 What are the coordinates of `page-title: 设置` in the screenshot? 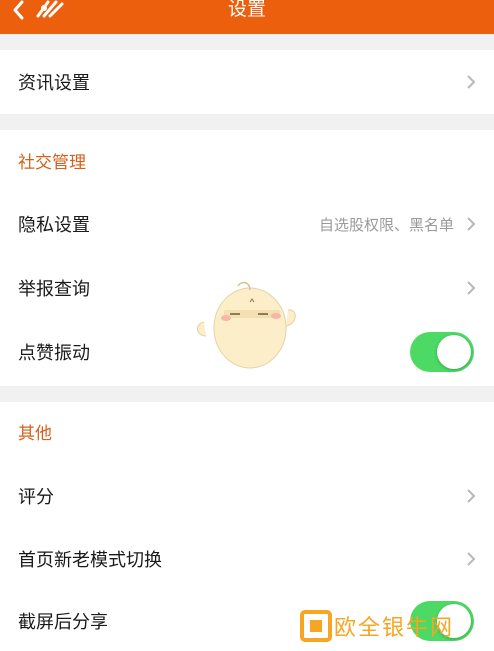 It's located at (246, 10).